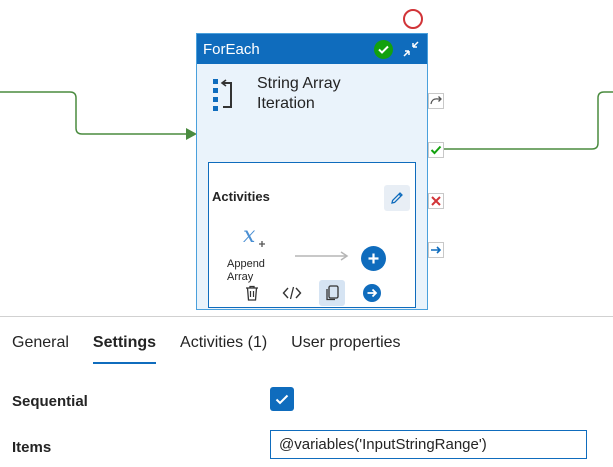 This screenshot has height=467, width=613. What do you see at coordinates (40, 345) in the screenshot?
I see `tab-general: General` at bounding box center [40, 345].